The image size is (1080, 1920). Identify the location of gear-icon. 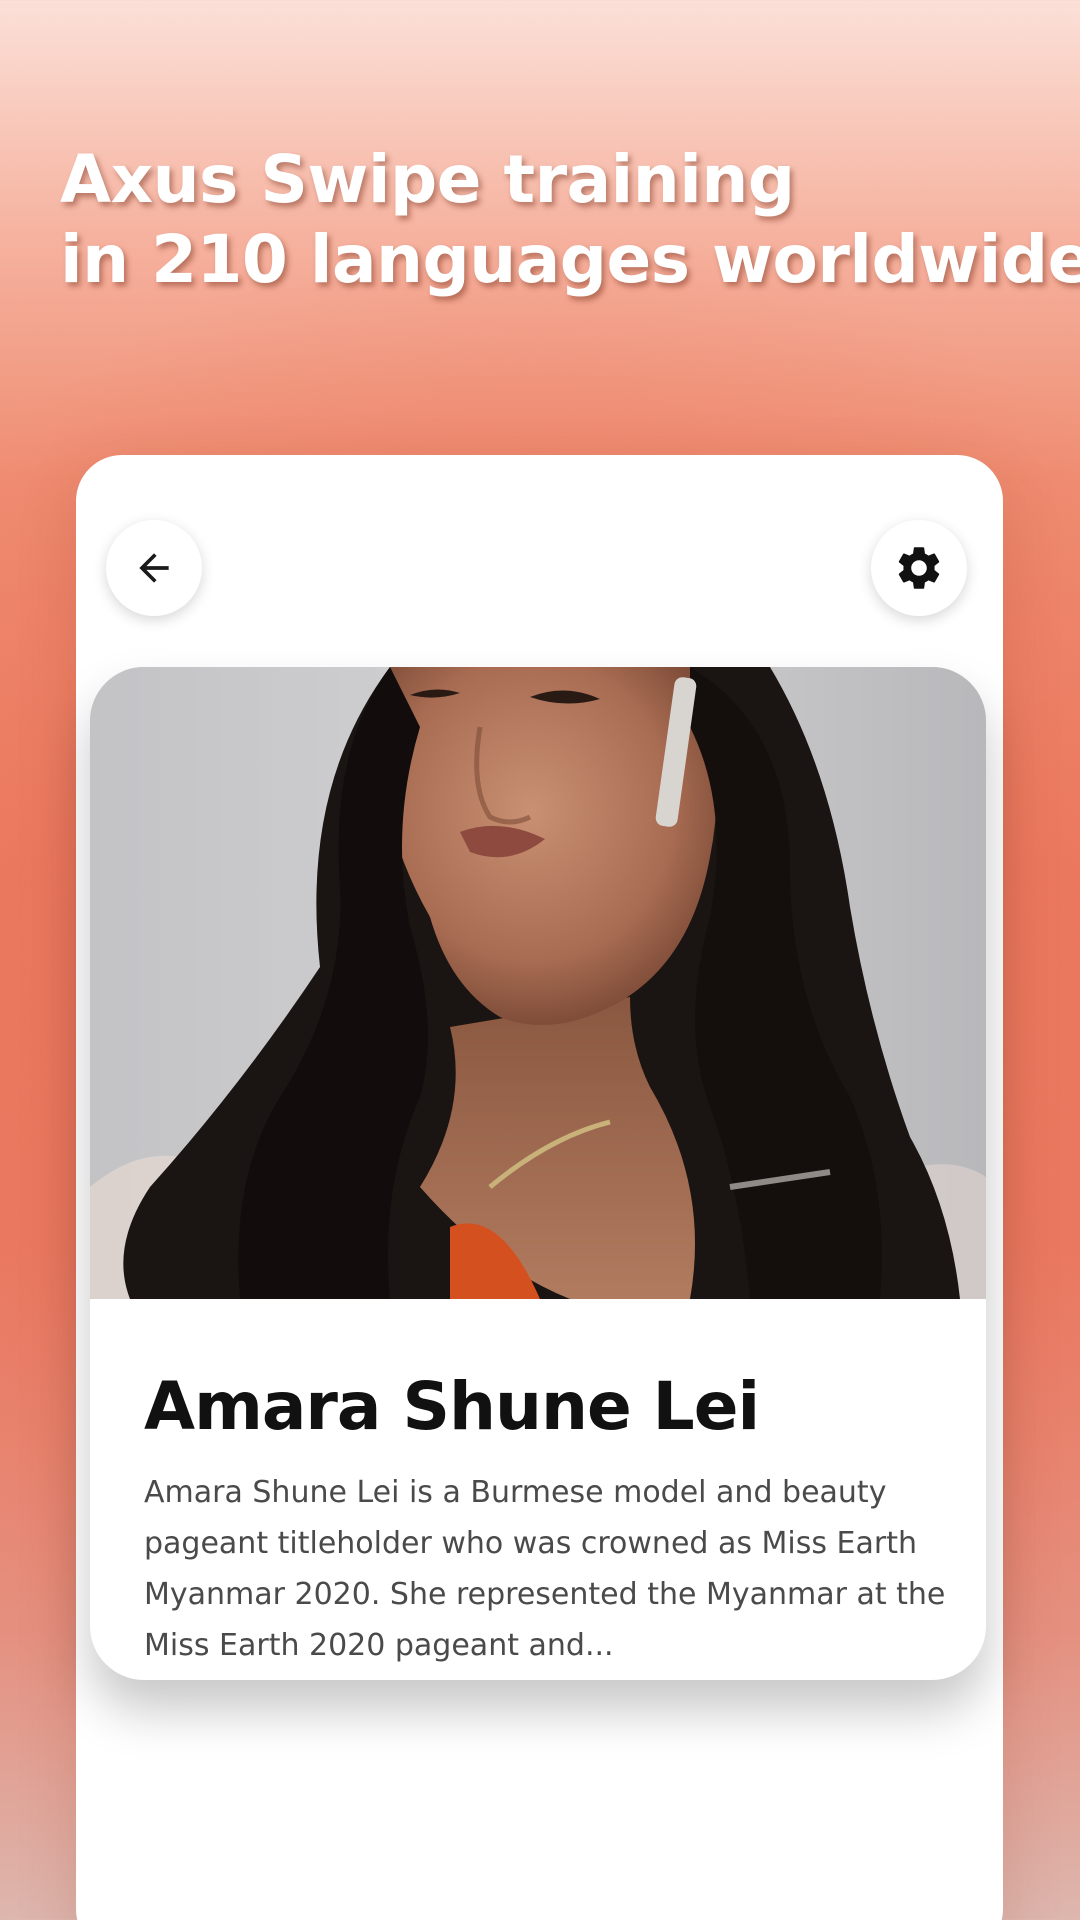
(919, 568).